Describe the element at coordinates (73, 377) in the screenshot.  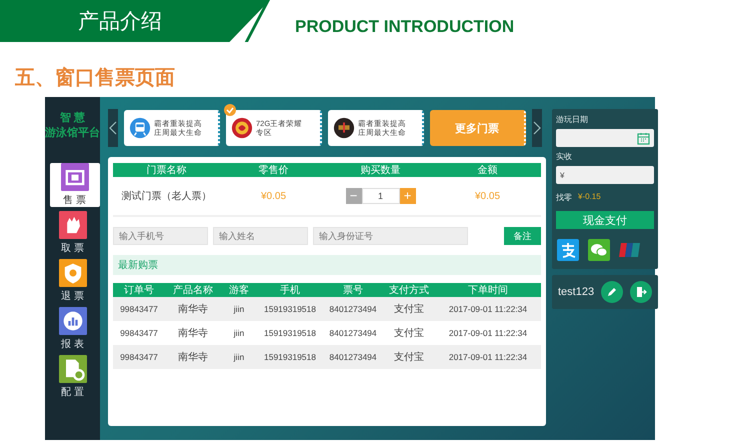
I see `nav-item: 配 置` at that location.